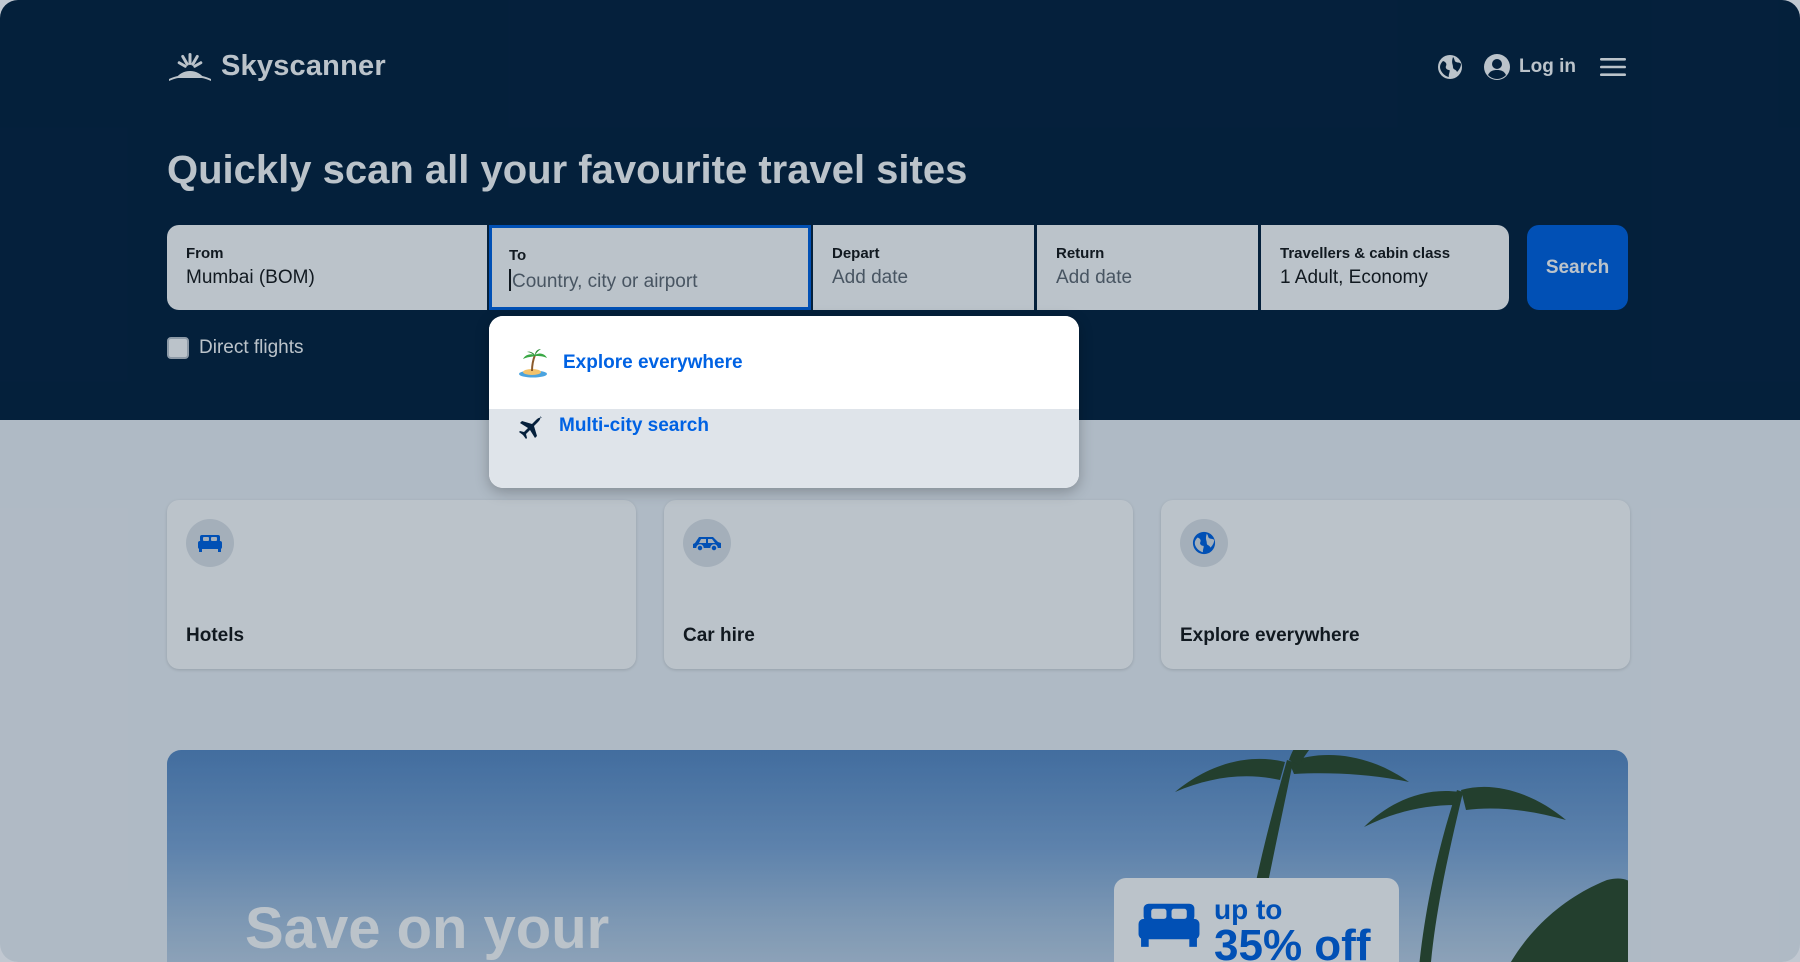 This screenshot has width=1800, height=962. I want to click on island-icon, so click(533, 362).